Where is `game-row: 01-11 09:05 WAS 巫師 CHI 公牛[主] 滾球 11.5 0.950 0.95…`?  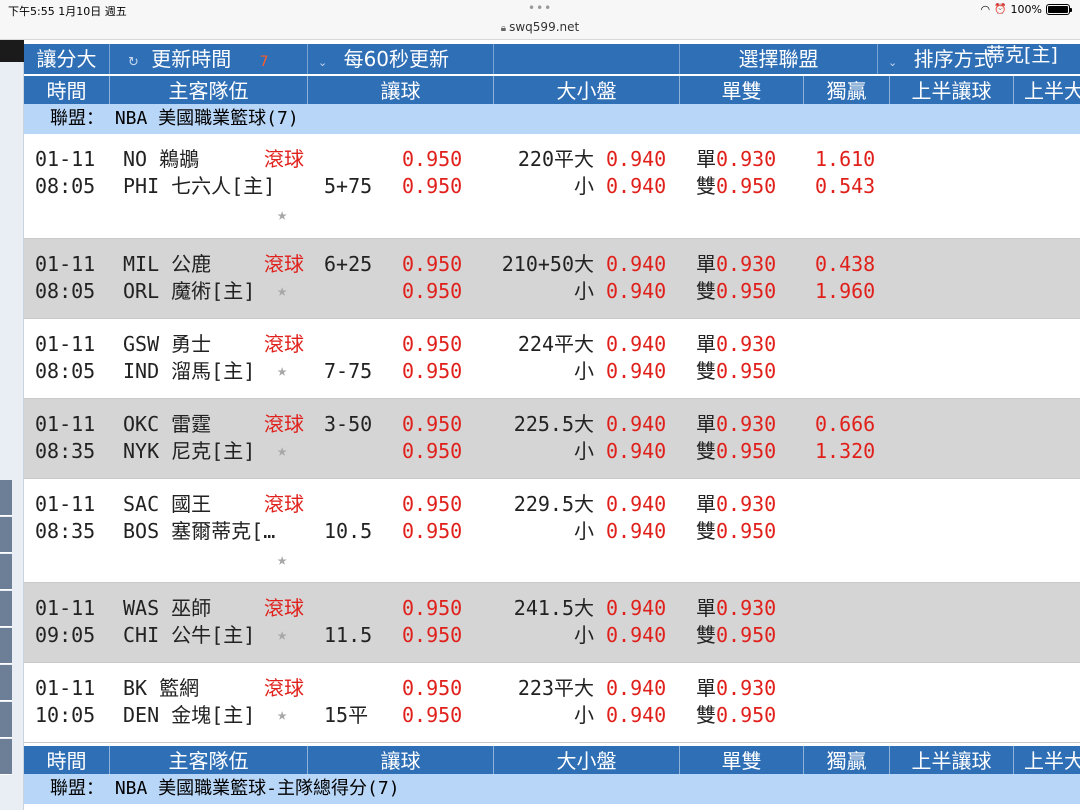
game-row: 01-11 09:05 WAS 巫師 CHI 公牛[主] 滾球 11.5 0.950 0.95… is located at coordinates (552, 623).